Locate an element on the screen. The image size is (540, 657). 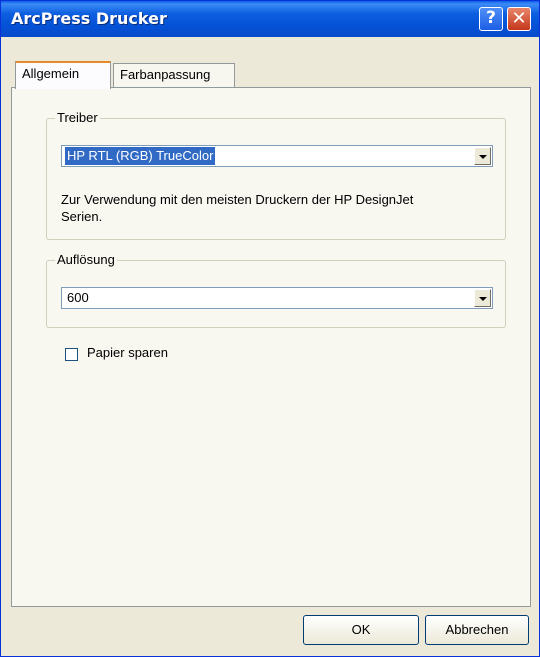
driver-group-label: Treiber is located at coordinates (77, 117).